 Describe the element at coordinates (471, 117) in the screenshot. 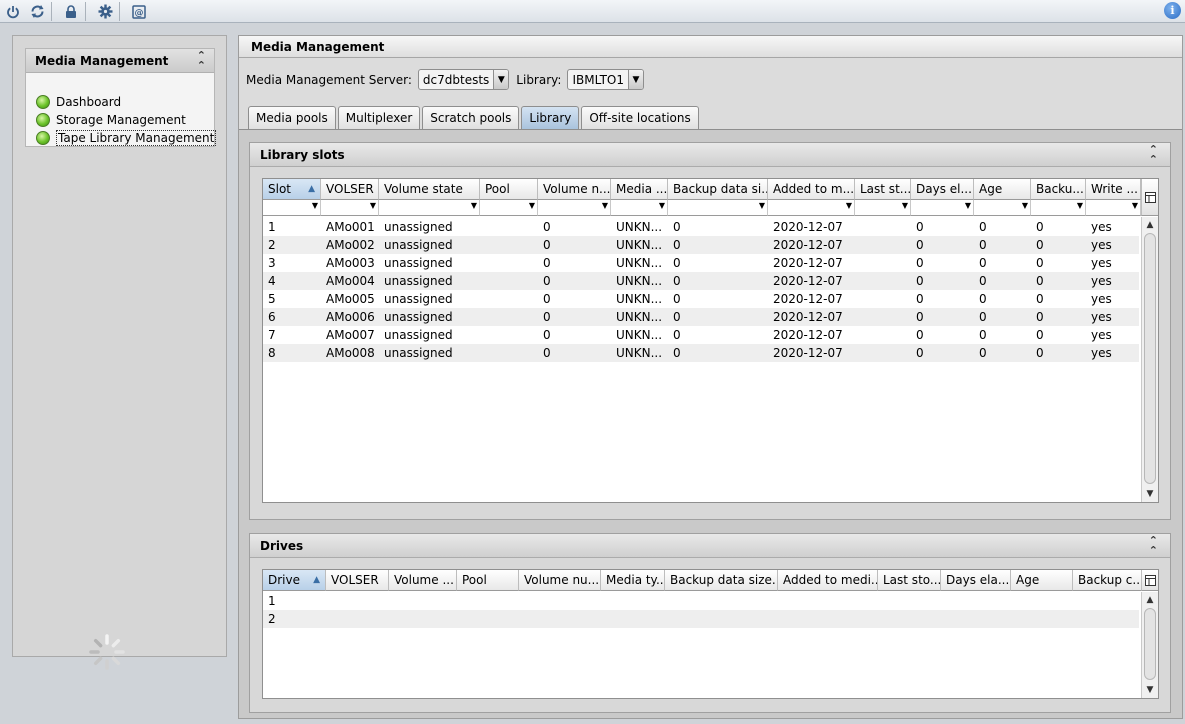

I see `tab-scratch-pools: Scratch pools` at that location.